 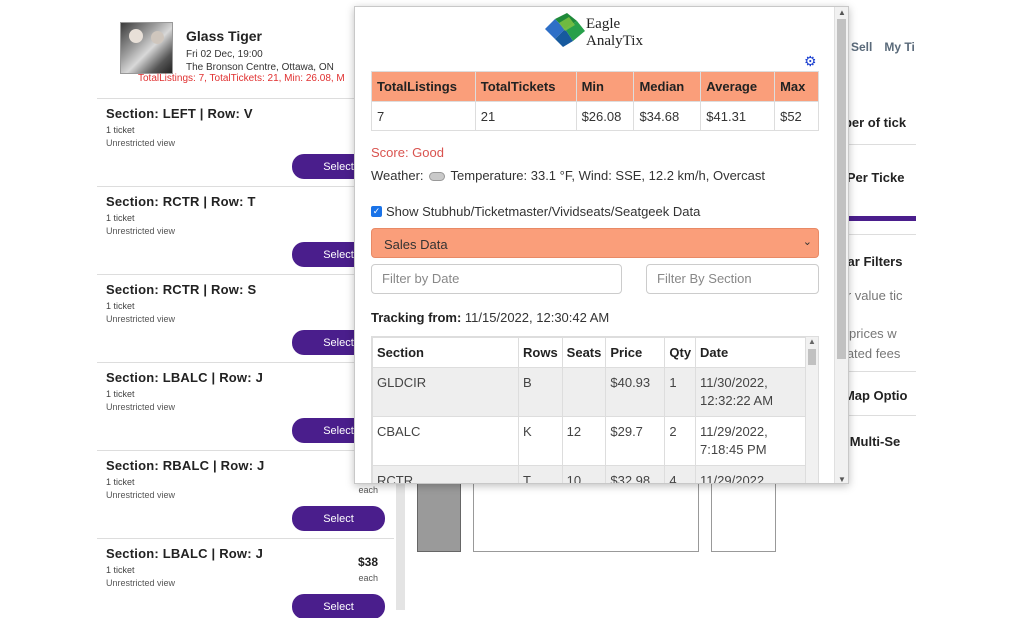 What do you see at coordinates (540, 392) in the screenshot?
I see `sales-cell-rows: B` at bounding box center [540, 392].